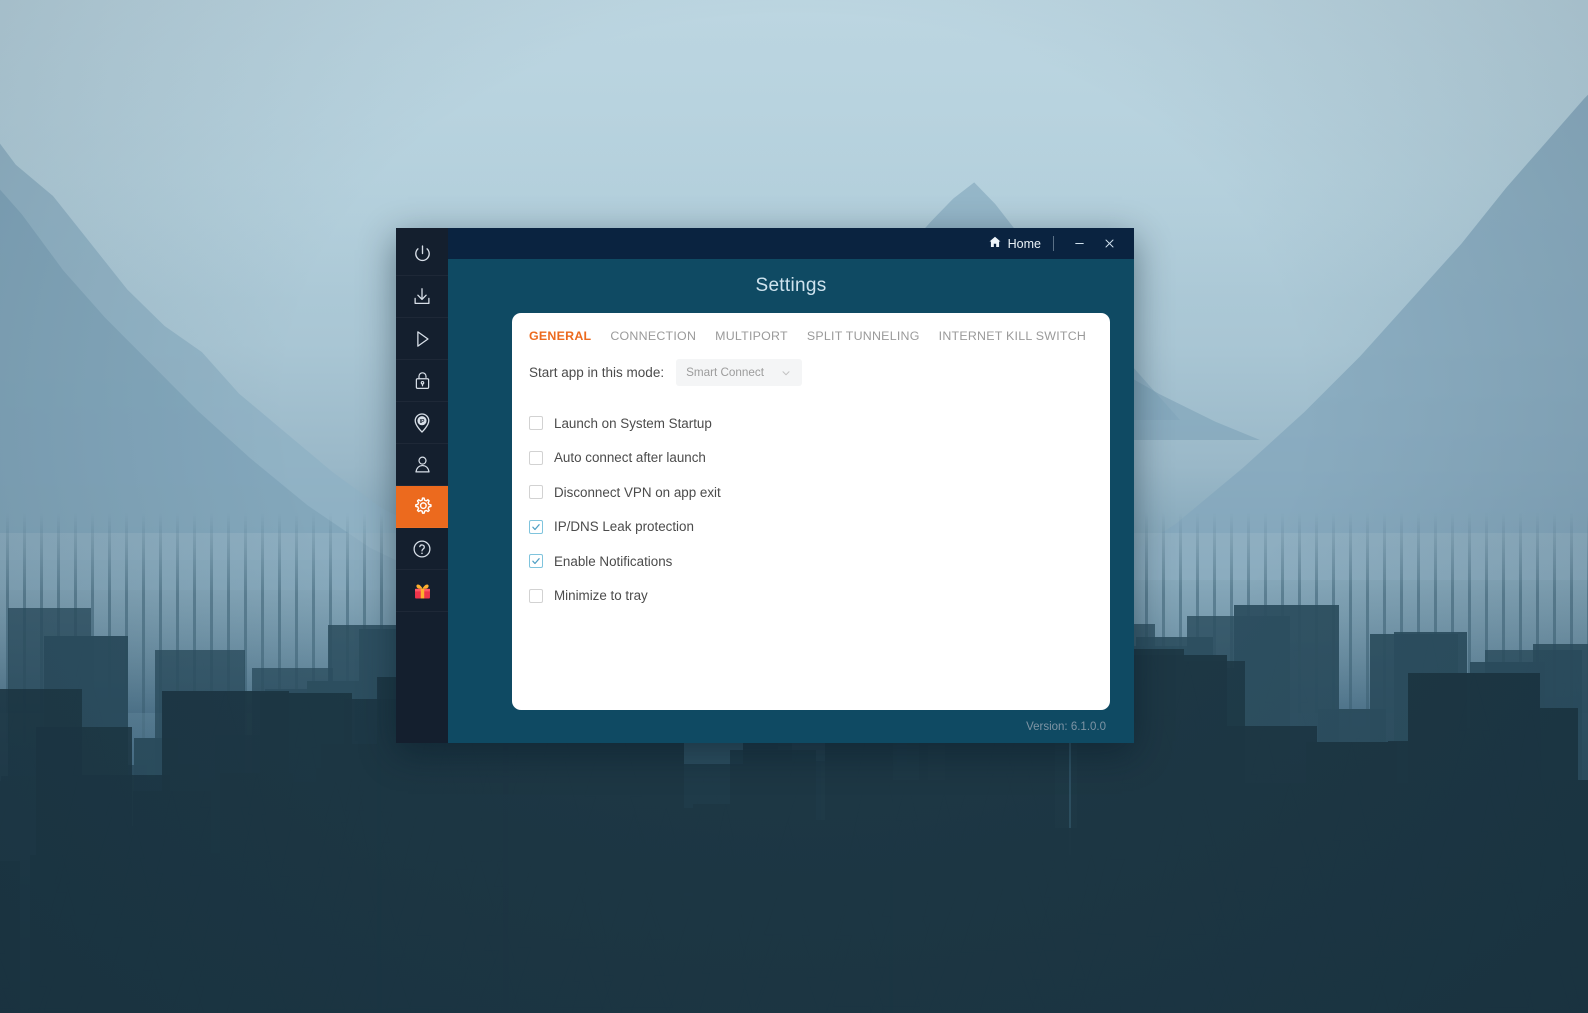 This screenshot has width=1588, height=1013. Describe the element at coordinates (601, 596) in the screenshot. I see `option-label: Minimize to tray` at that location.